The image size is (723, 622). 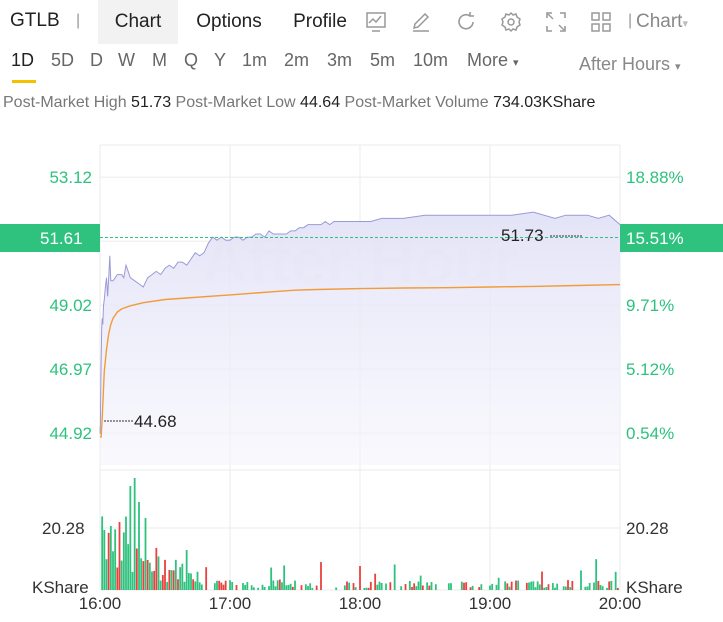 What do you see at coordinates (511, 22) in the screenshot?
I see `settings-icon` at bounding box center [511, 22].